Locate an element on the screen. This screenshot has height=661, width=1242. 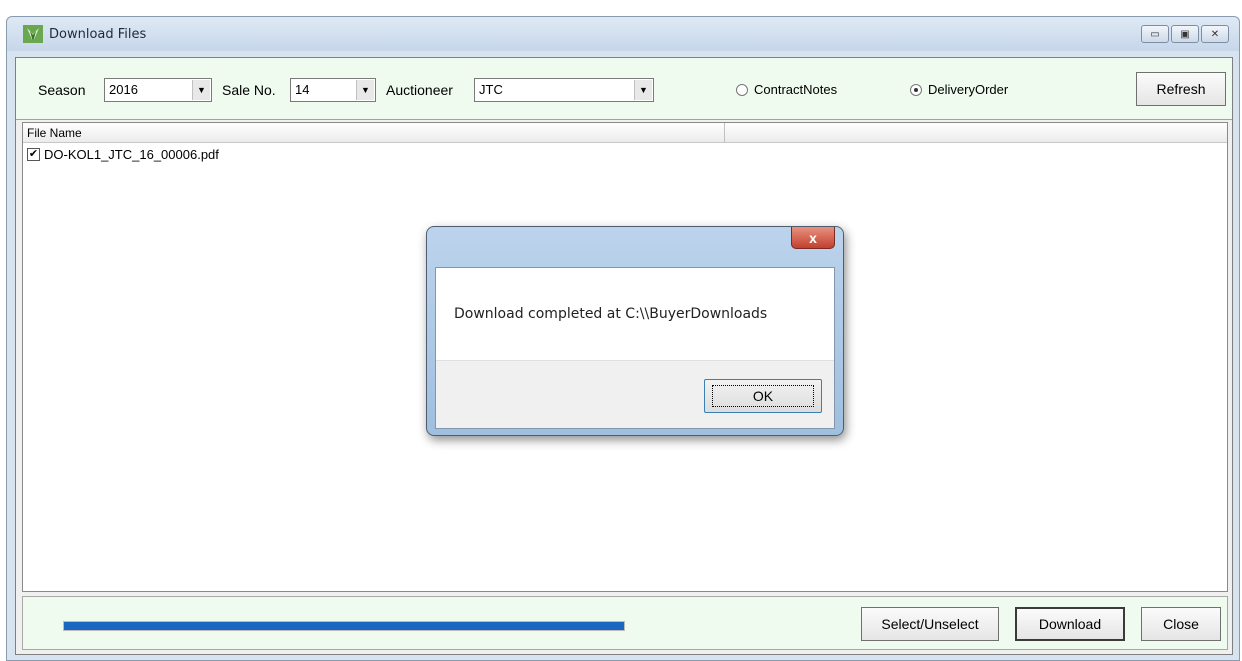
progress-fill is located at coordinates (344, 626).